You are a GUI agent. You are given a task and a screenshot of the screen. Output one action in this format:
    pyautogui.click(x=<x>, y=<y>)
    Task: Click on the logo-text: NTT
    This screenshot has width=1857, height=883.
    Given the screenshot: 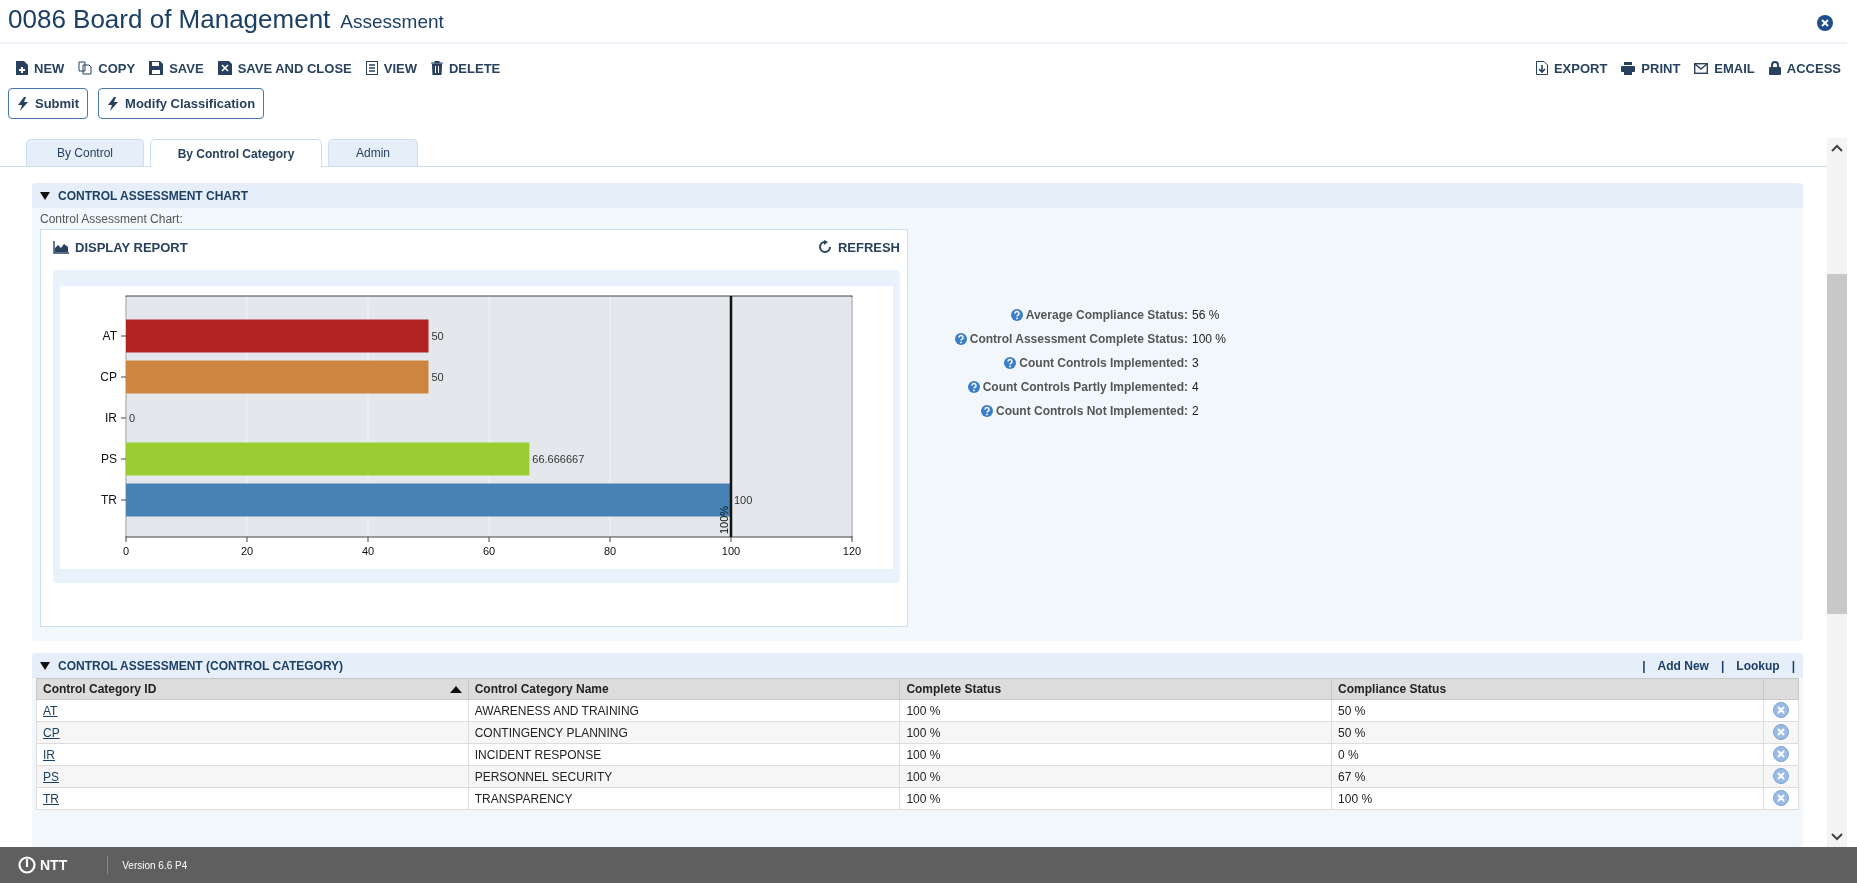 What is the action you would take?
    pyautogui.click(x=54, y=865)
    